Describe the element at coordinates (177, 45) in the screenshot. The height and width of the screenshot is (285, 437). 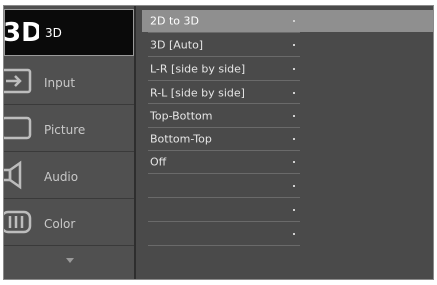
I see `option-label: 3D [Auto]` at that location.